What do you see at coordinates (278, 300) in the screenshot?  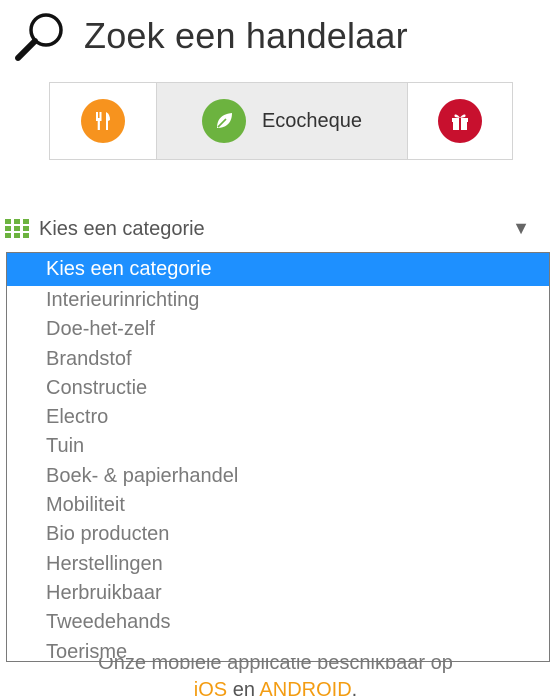 I see `category-option: Interieurinrichting` at bounding box center [278, 300].